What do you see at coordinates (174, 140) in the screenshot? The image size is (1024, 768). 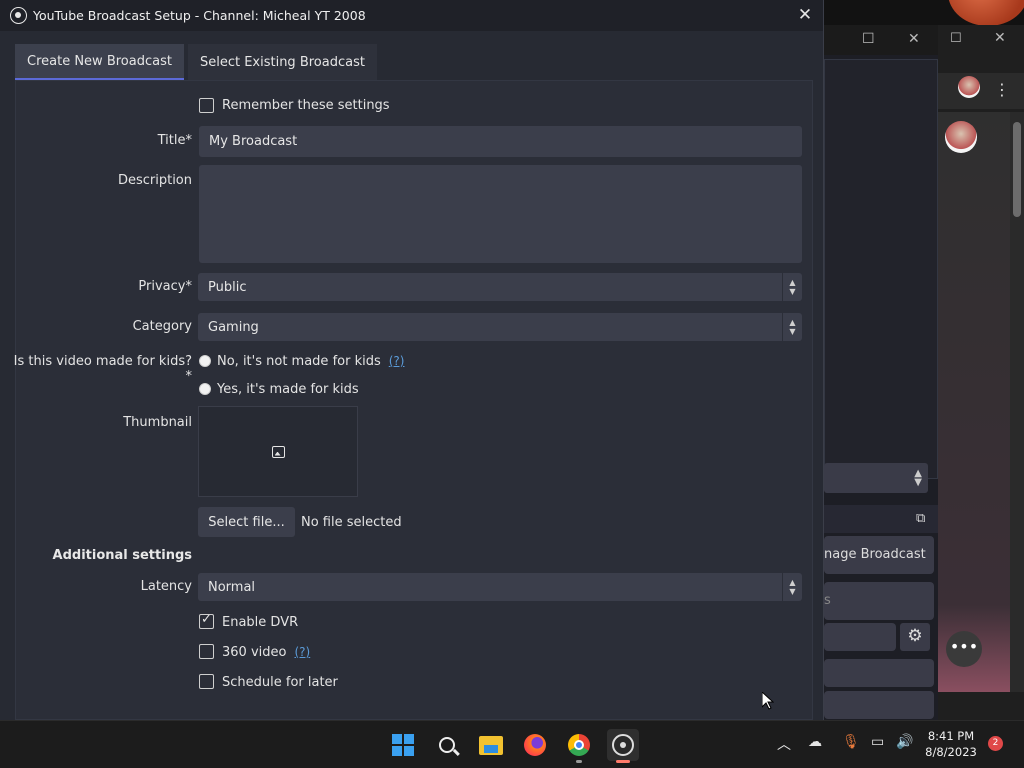 I see `title-label: Title*` at bounding box center [174, 140].